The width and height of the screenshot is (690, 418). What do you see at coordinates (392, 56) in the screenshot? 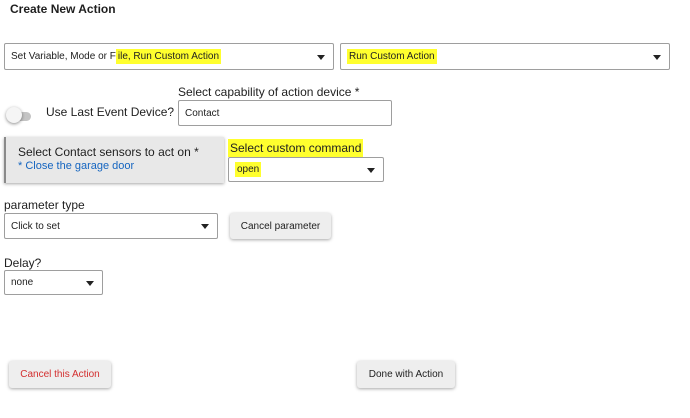
I see `action-subtype-value: Run Custom Action` at bounding box center [392, 56].